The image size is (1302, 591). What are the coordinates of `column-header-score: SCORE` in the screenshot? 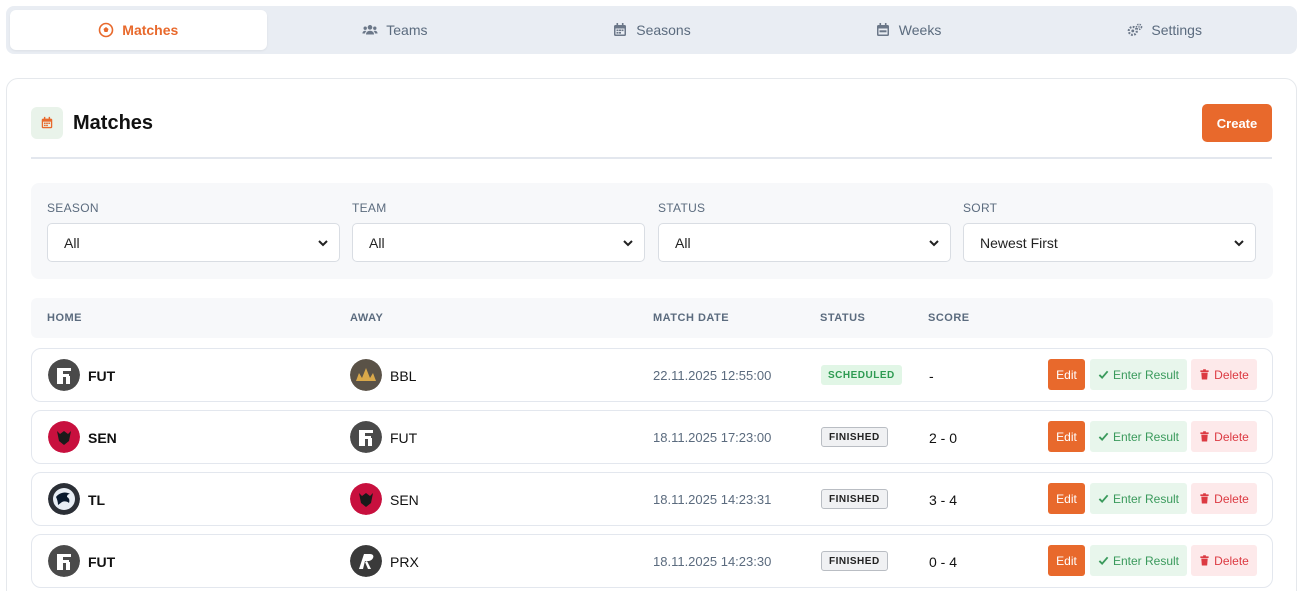 It's located at (949, 318).